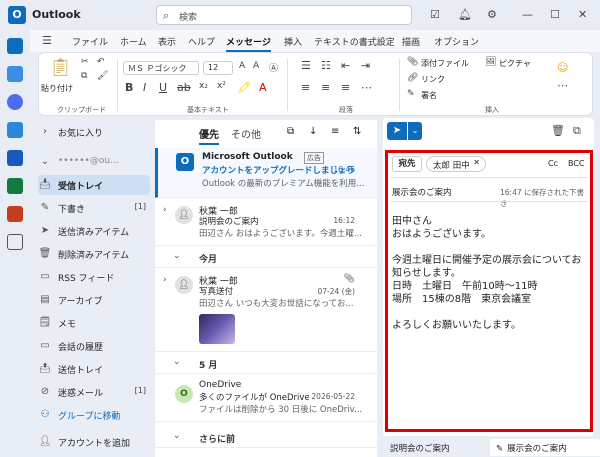  I want to click on excel-icon, so click(15, 186).